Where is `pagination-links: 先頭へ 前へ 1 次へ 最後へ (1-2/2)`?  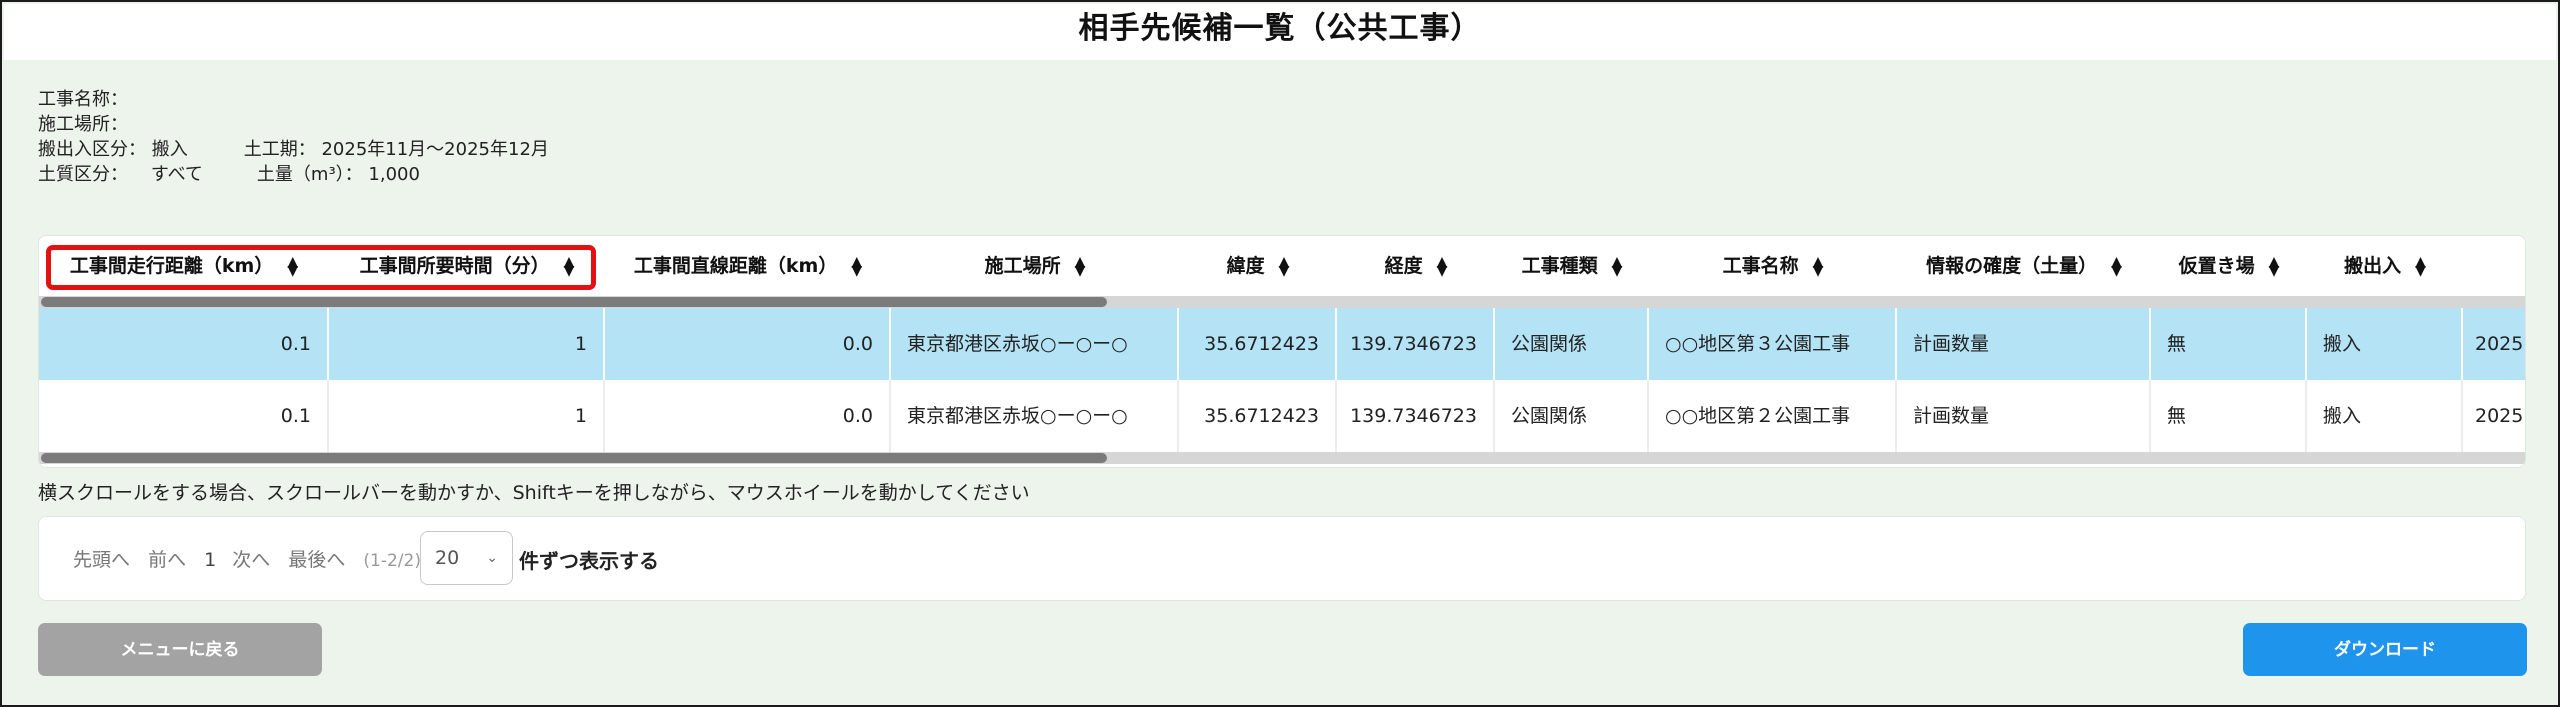
pagination-links: 先頭へ 前へ 1 次へ 最後へ (1-2/2) is located at coordinates (247, 558).